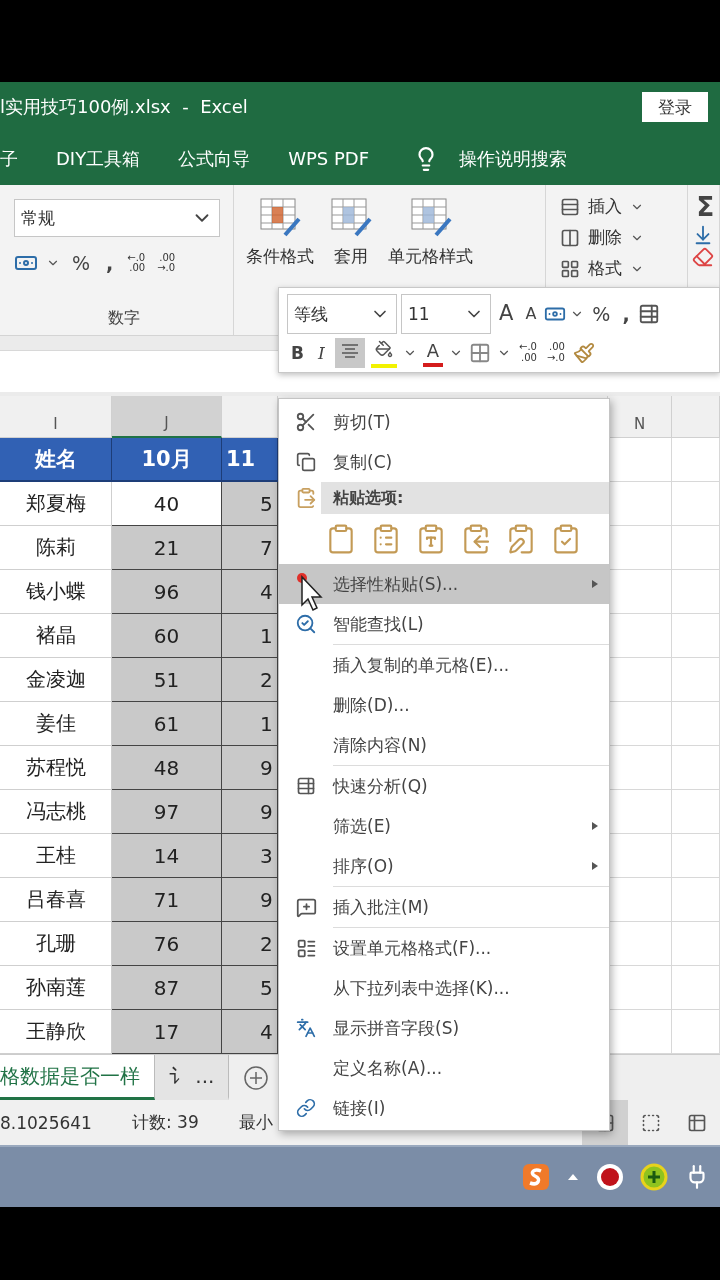 The width and height of the screenshot is (720, 1280). Describe the element at coordinates (56, 592) in the screenshot. I see `table-cell: 钱小蝶` at that location.